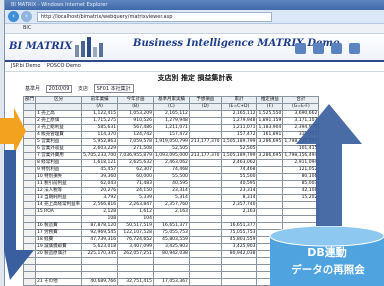 The width and height of the screenshot is (384, 286). Describe the element at coordinates (239, 121) in the screenshot. I see `table-cell: 1,279,948` at that location.